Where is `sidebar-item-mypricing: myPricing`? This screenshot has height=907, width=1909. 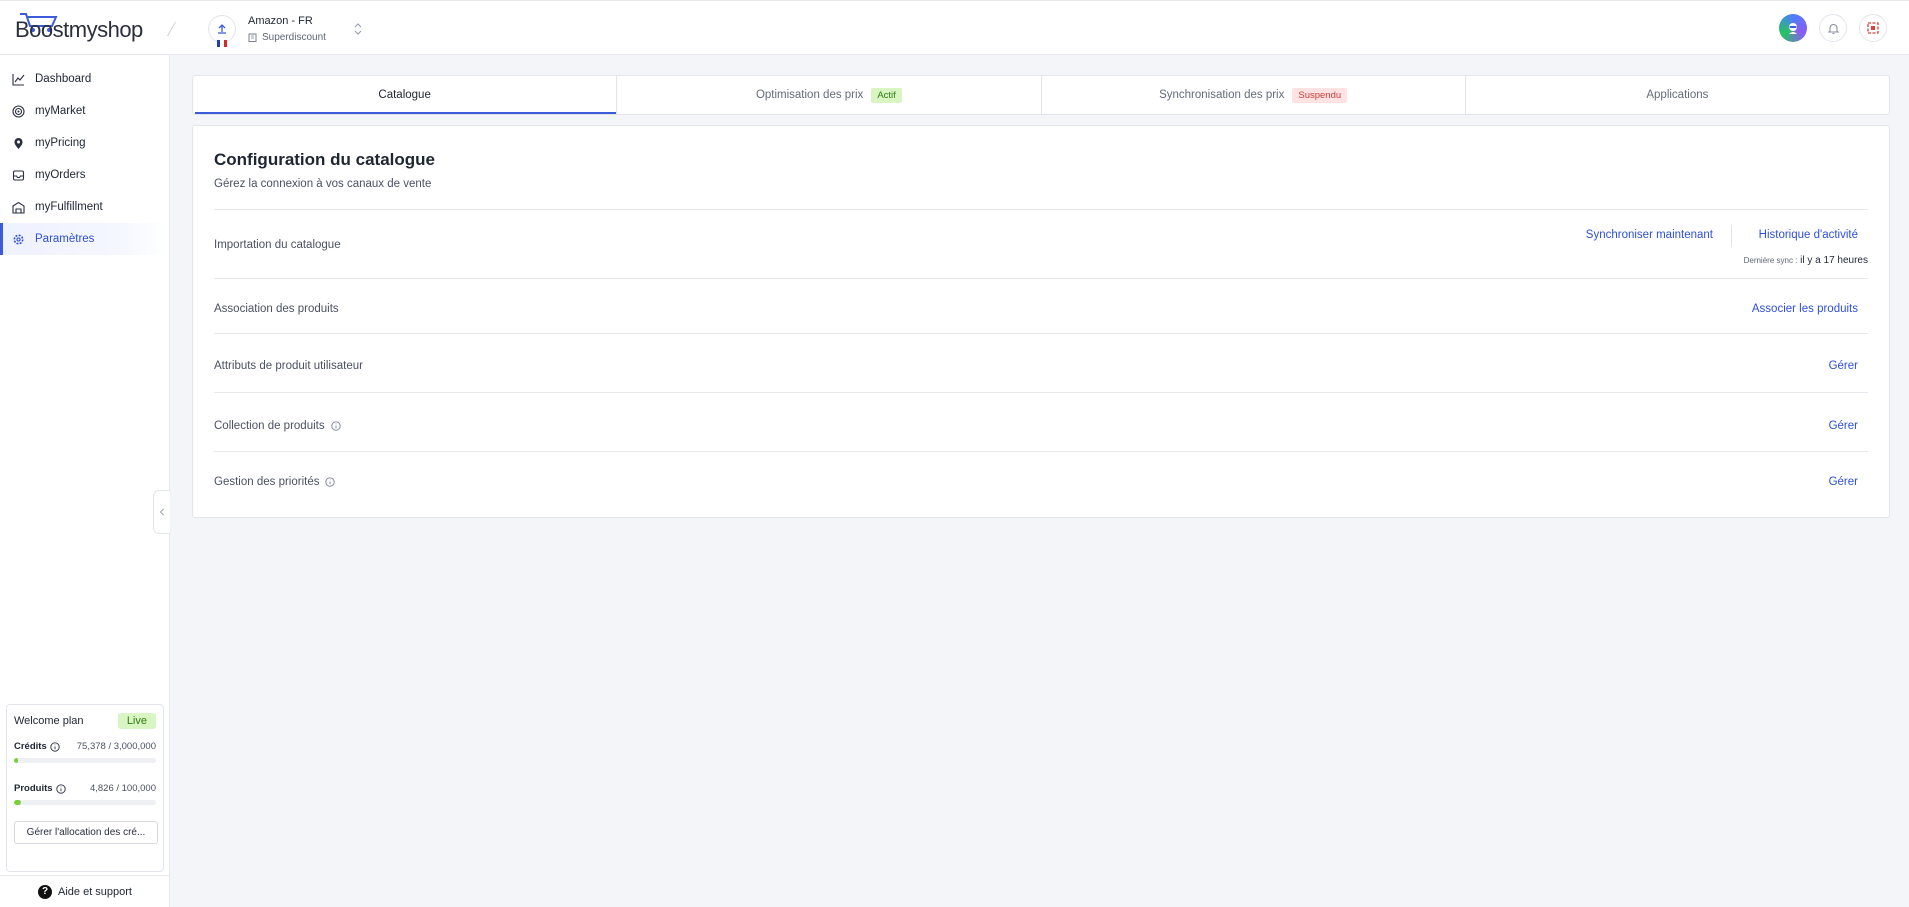 sidebar-item-mypricing: myPricing is located at coordinates (84, 143).